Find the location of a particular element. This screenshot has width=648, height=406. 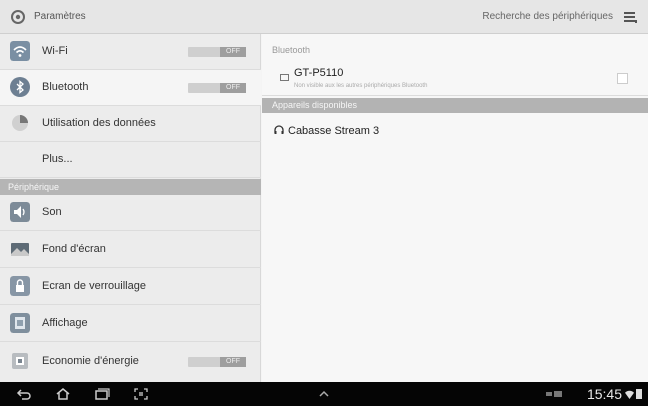

panel-category: Bluetooth is located at coordinates (291, 50).